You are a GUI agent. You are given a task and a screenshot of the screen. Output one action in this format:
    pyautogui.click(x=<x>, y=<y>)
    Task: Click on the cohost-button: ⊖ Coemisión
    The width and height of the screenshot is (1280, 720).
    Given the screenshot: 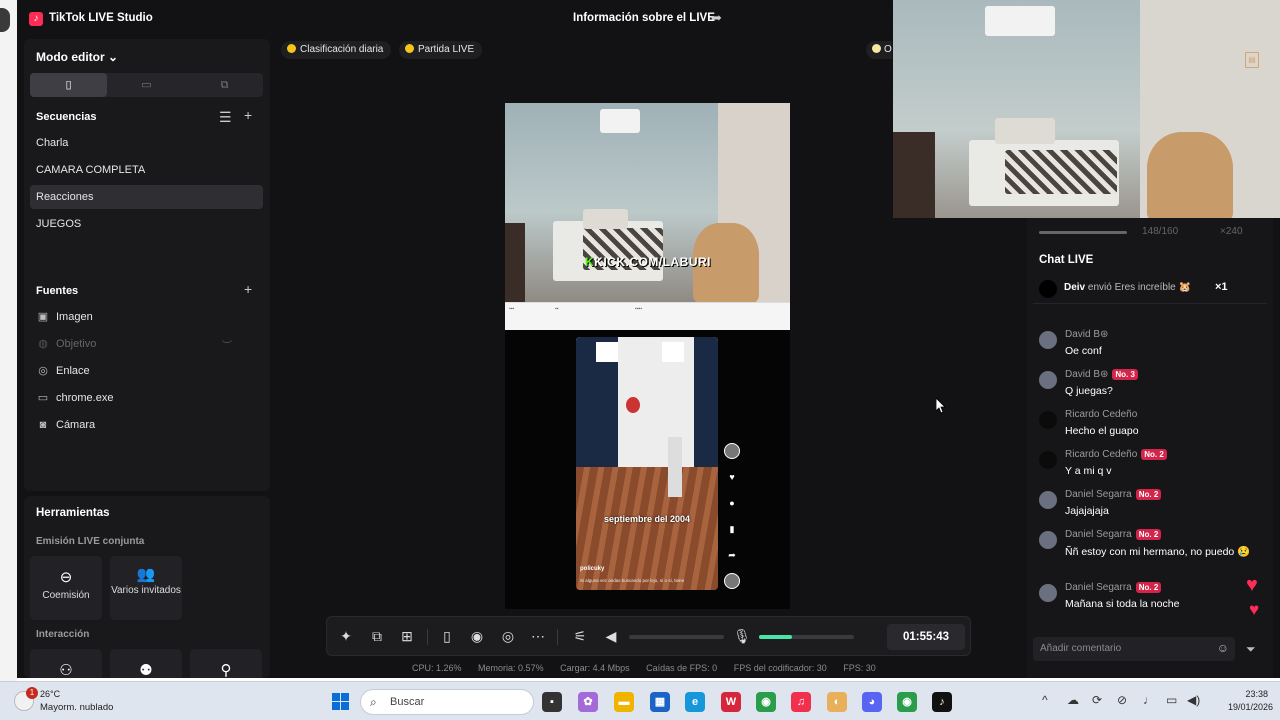 What is the action you would take?
    pyautogui.click(x=66, y=588)
    